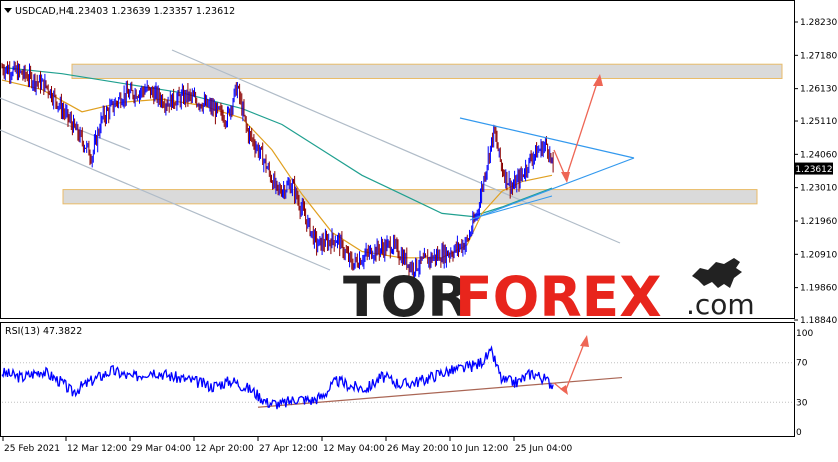 The height and width of the screenshot is (462, 838). What do you see at coordinates (43, 331) in the screenshot?
I see `rsi-label: RSI(13) 47.3822` at bounding box center [43, 331].